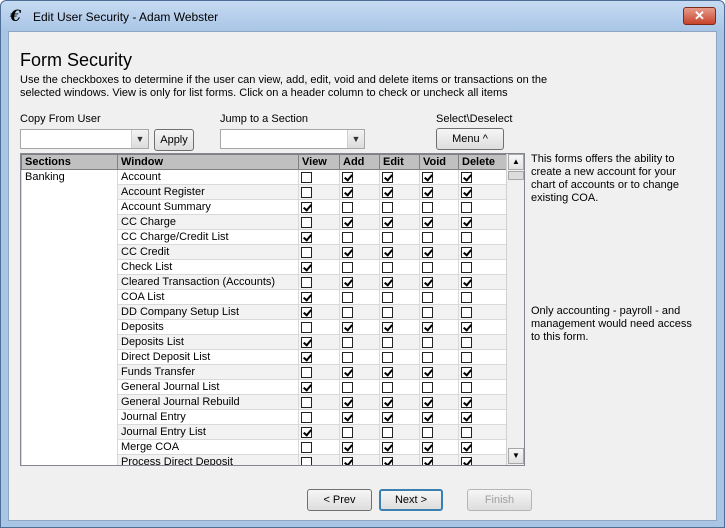 This screenshot has width=725, height=528. Describe the element at coordinates (483, 162) in the screenshot. I see `header-delete: Delete` at that location.